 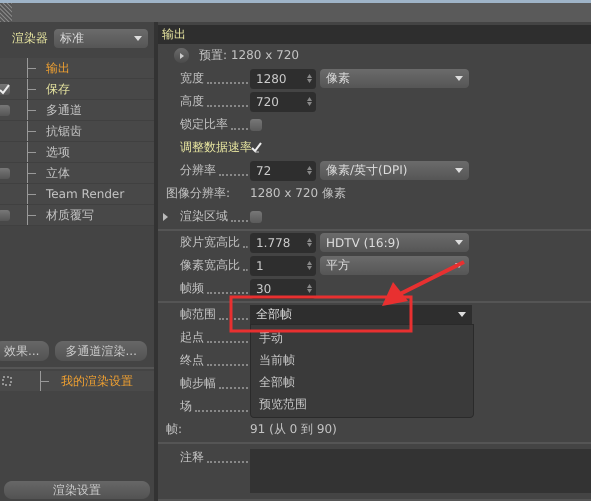 What do you see at coordinates (30, 38) in the screenshot?
I see `renderer-label: 渲染器` at bounding box center [30, 38].